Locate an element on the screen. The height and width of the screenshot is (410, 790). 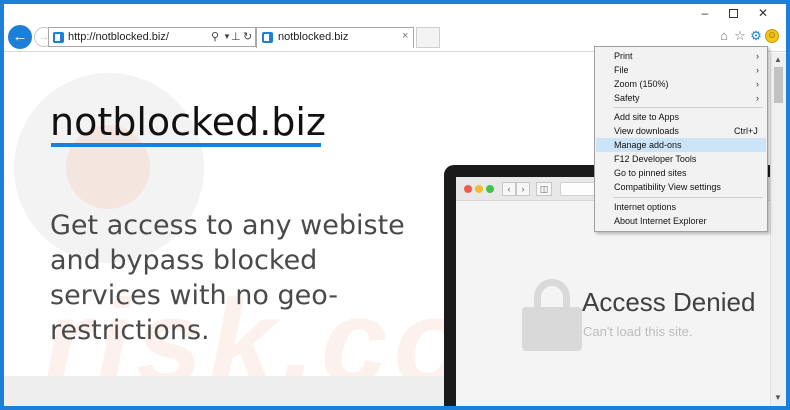
menu-item-add-site-to-apps: Add site to Apps is located at coordinates (681, 117).